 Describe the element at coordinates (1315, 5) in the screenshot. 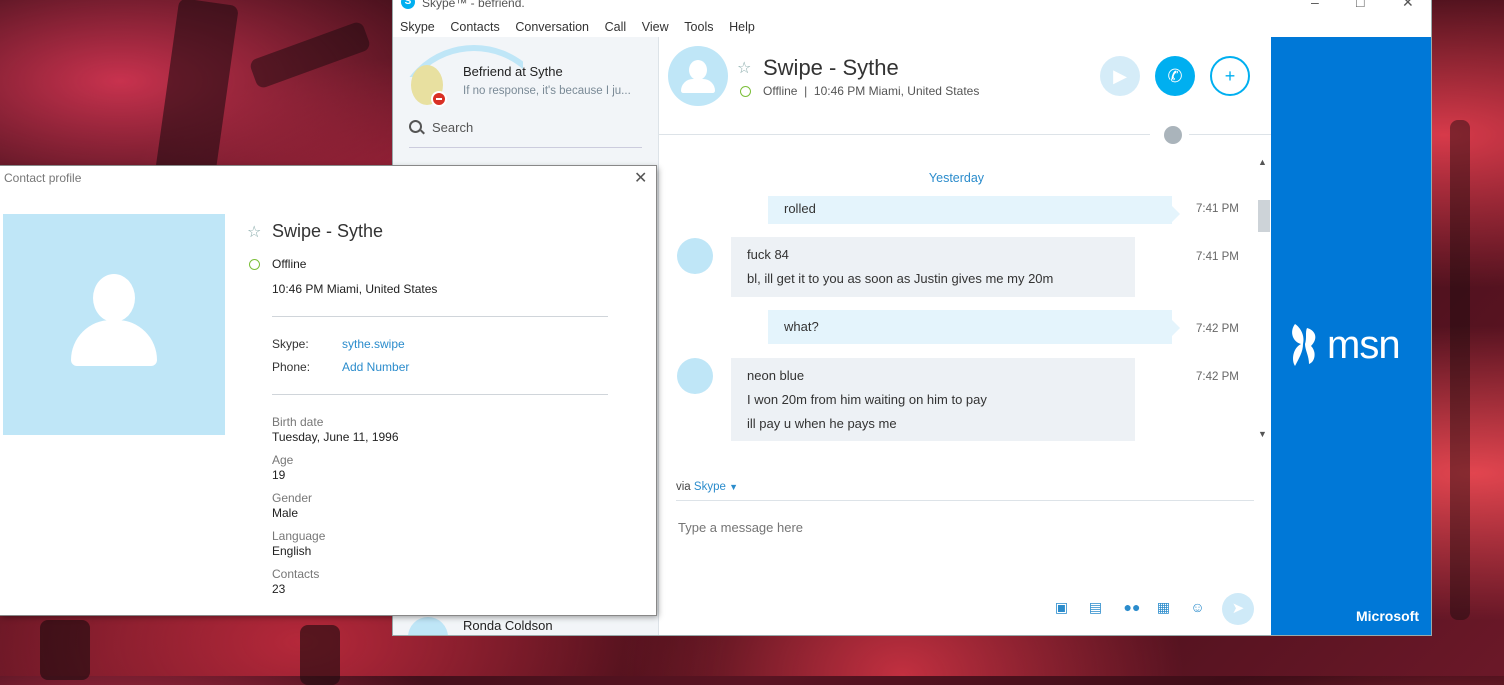

I see `minimize-icon: –` at that location.